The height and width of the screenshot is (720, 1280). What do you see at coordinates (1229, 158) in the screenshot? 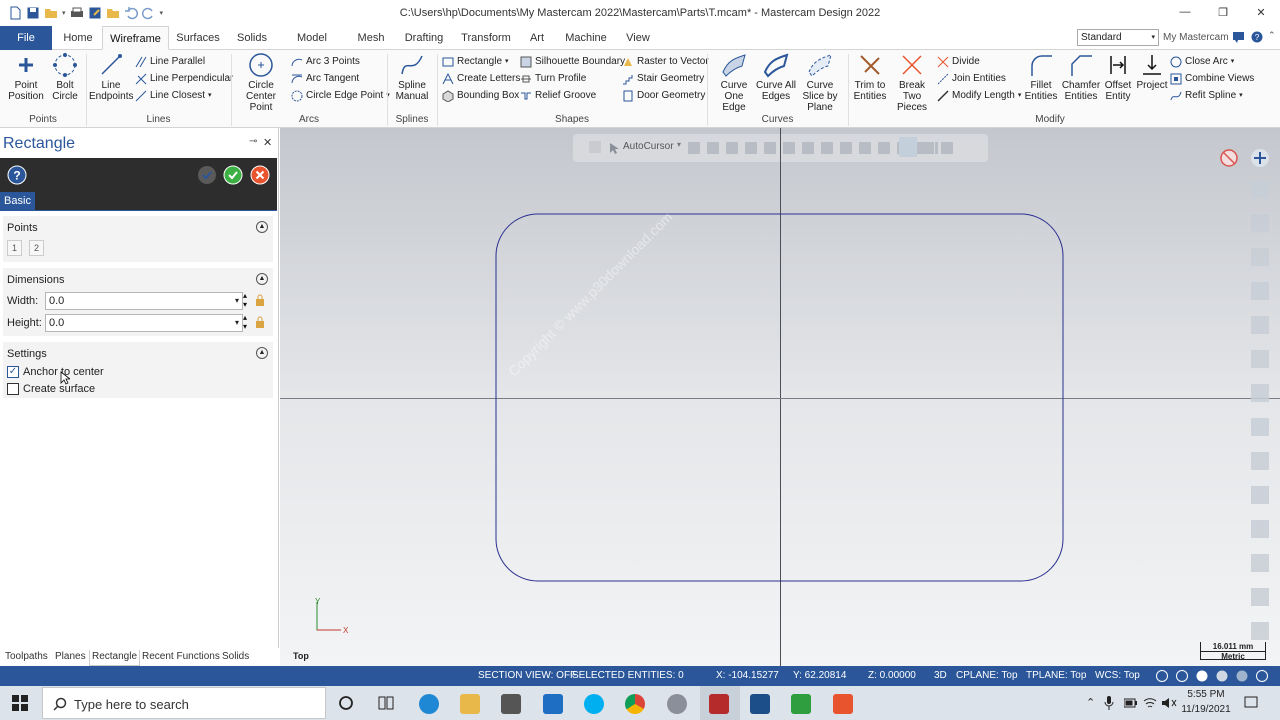
I see `no-entry-icon` at bounding box center [1229, 158].